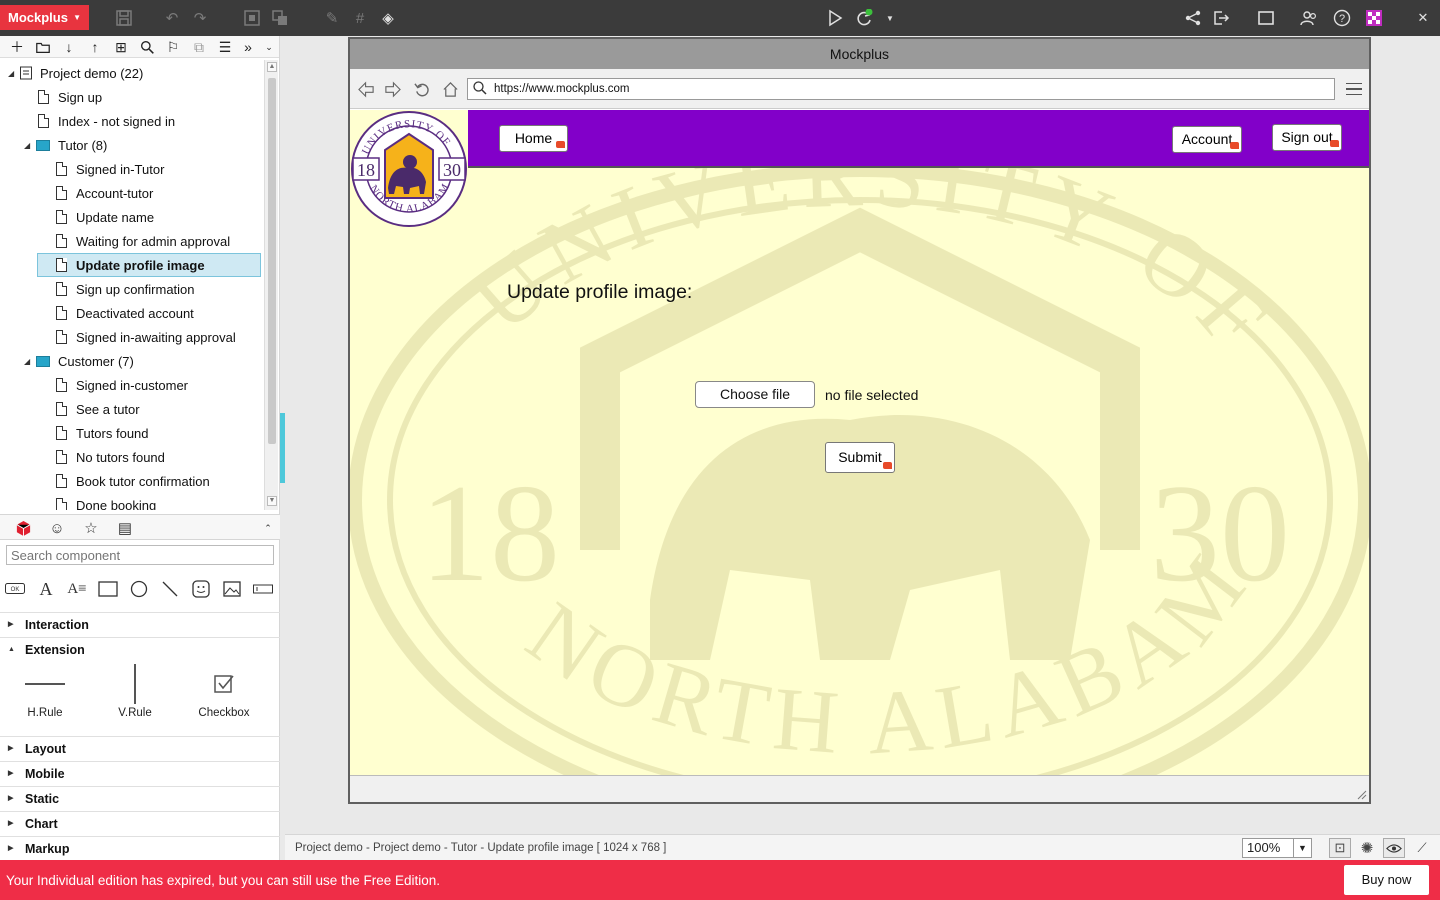  I want to click on emoji-icon: ☺, so click(57, 528).